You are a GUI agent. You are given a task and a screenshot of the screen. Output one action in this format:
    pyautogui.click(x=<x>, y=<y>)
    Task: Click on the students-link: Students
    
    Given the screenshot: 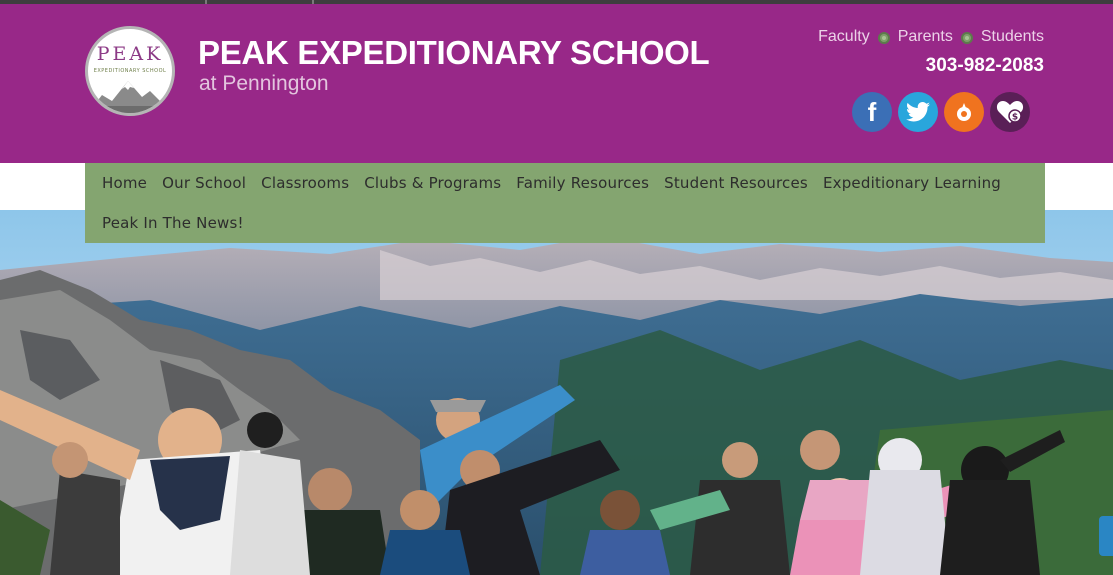 What is the action you would take?
    pyautogui.click(x=1012, y=37)
    